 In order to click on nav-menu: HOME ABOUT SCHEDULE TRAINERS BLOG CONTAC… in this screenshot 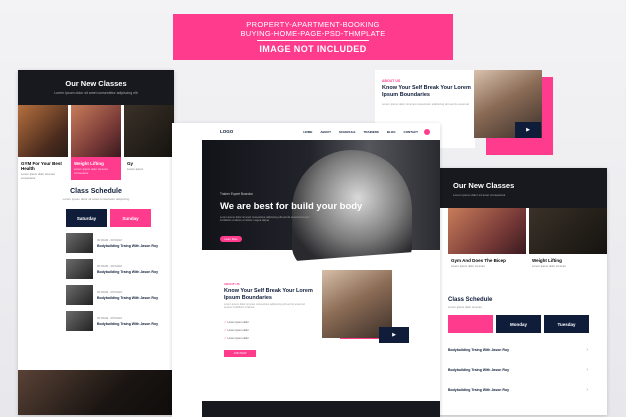, I will do `click(360, 132)`.